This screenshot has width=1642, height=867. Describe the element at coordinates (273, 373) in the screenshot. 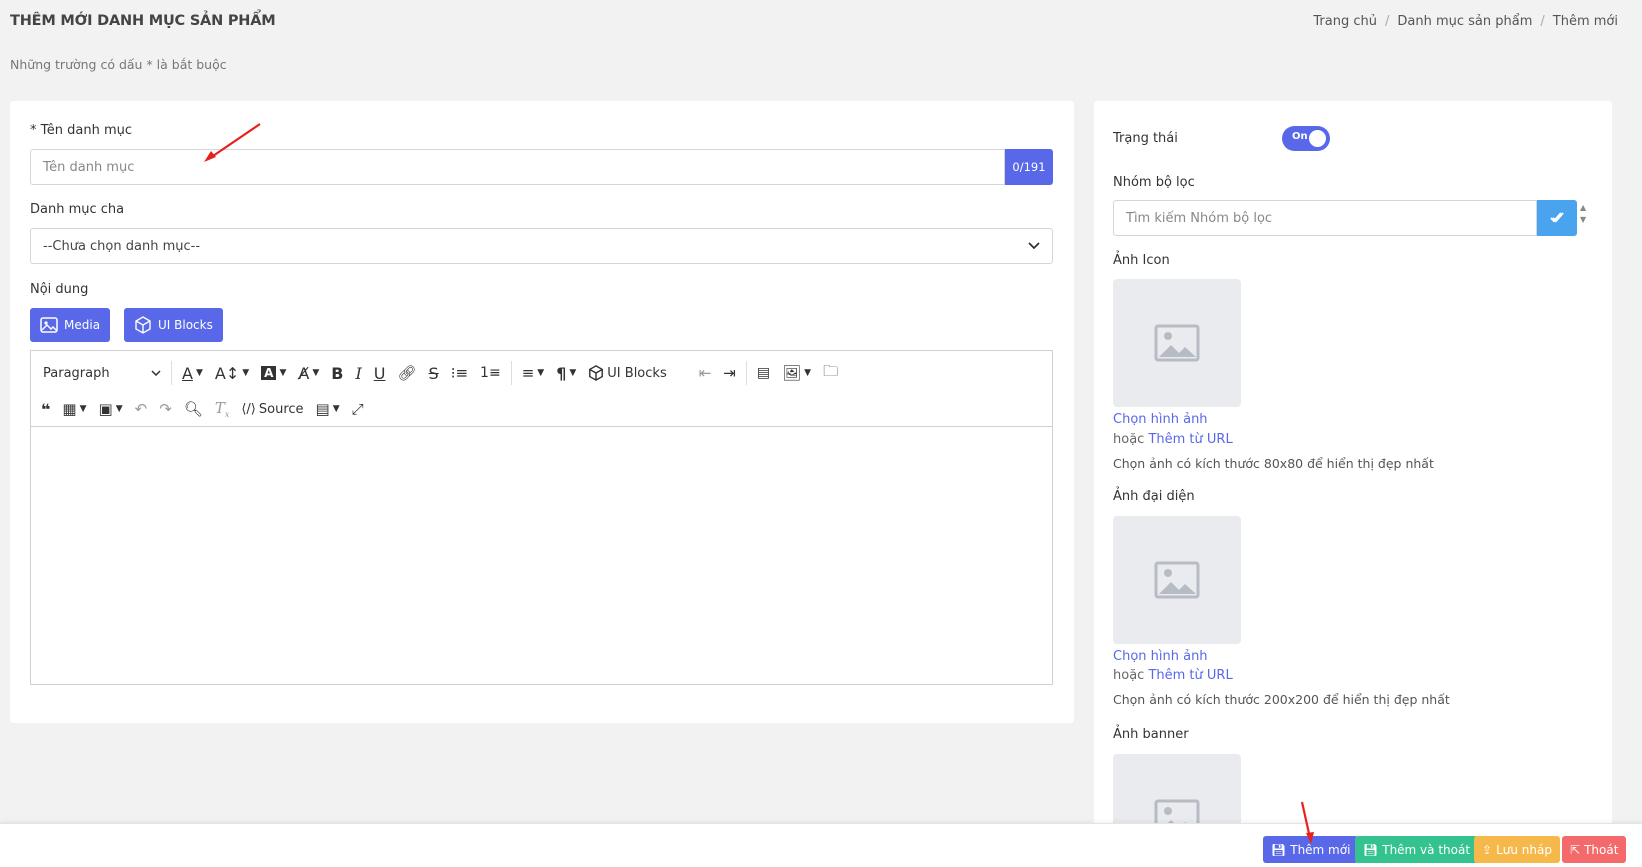

I see `background-color-button: A ▼` at that location.